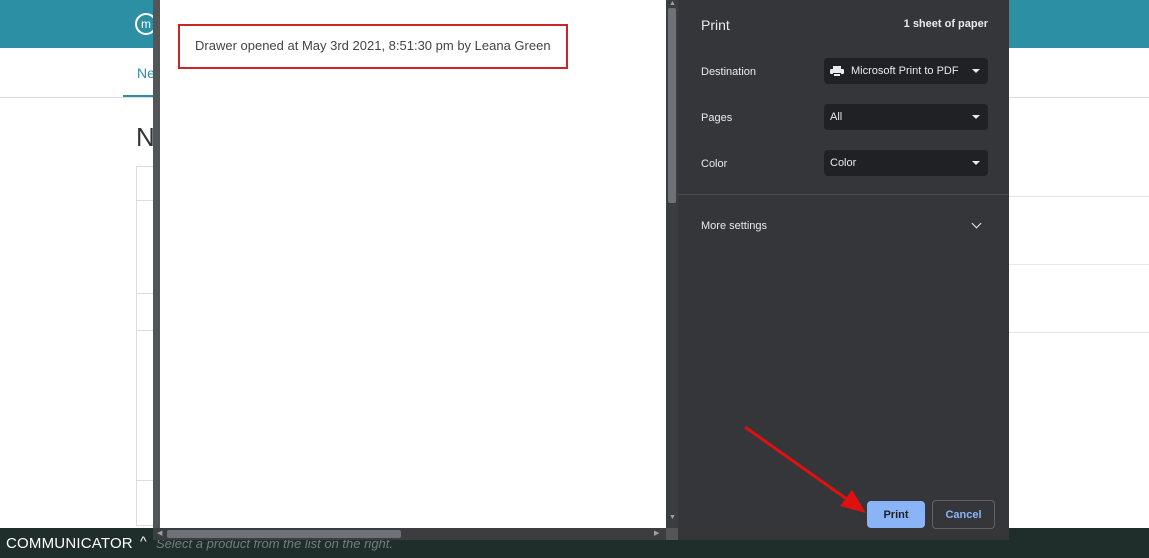 This screenshot has height=558, width=1149. What do you see at coordinates (672, 264) in the screenshot?
I see `preview-vertical-scrollbar: ▲ ▼` at bounding box center [672, 264].